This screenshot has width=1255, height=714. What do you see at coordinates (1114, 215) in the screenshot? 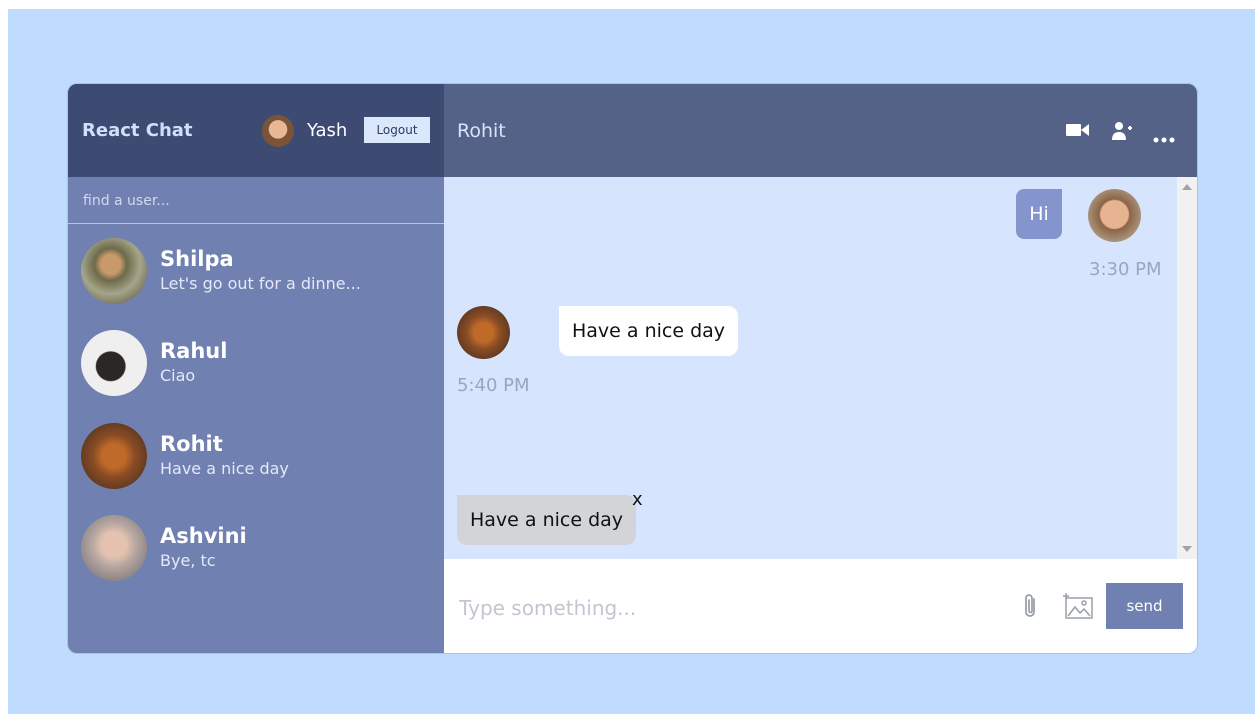
I see `own-avatar` at bounding box center [1114, 215].